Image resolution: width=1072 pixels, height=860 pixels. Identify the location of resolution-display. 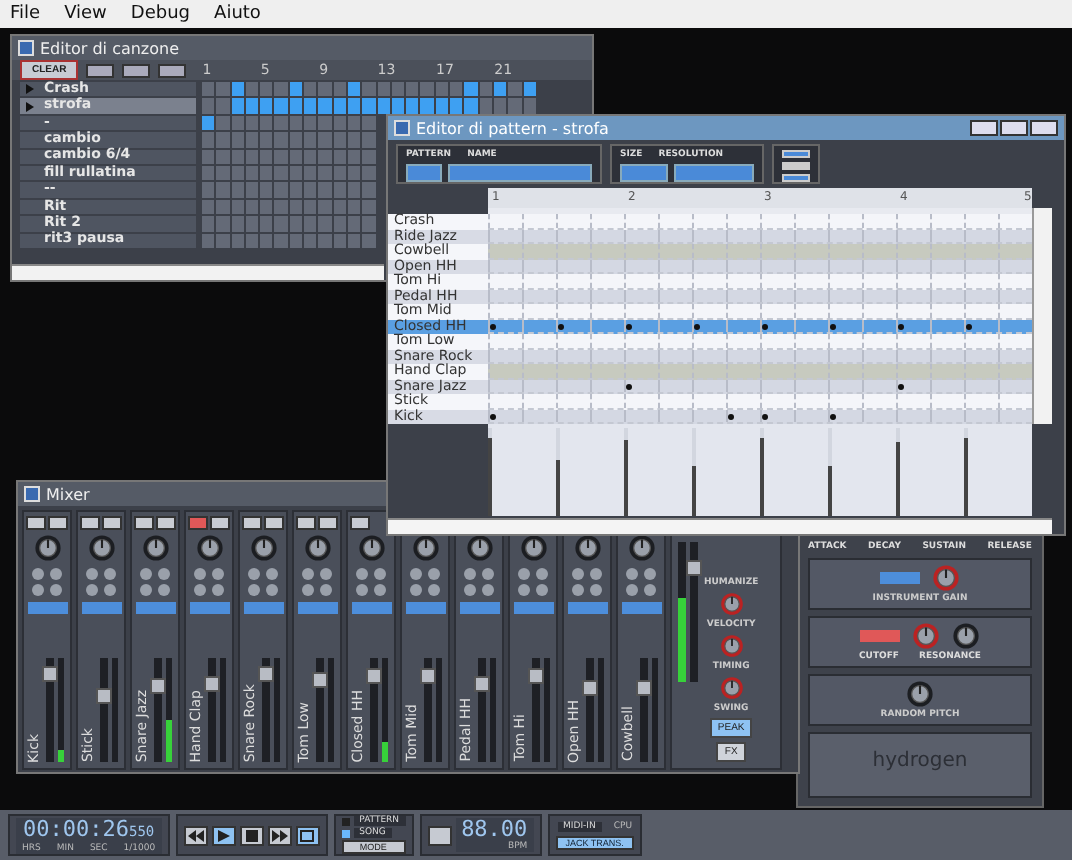
(714, 173).